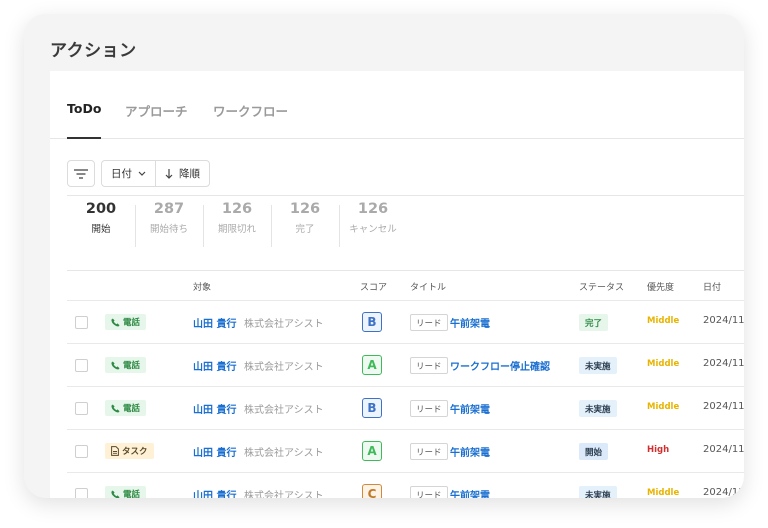  I want to click on document-icon, so click(115, 451).